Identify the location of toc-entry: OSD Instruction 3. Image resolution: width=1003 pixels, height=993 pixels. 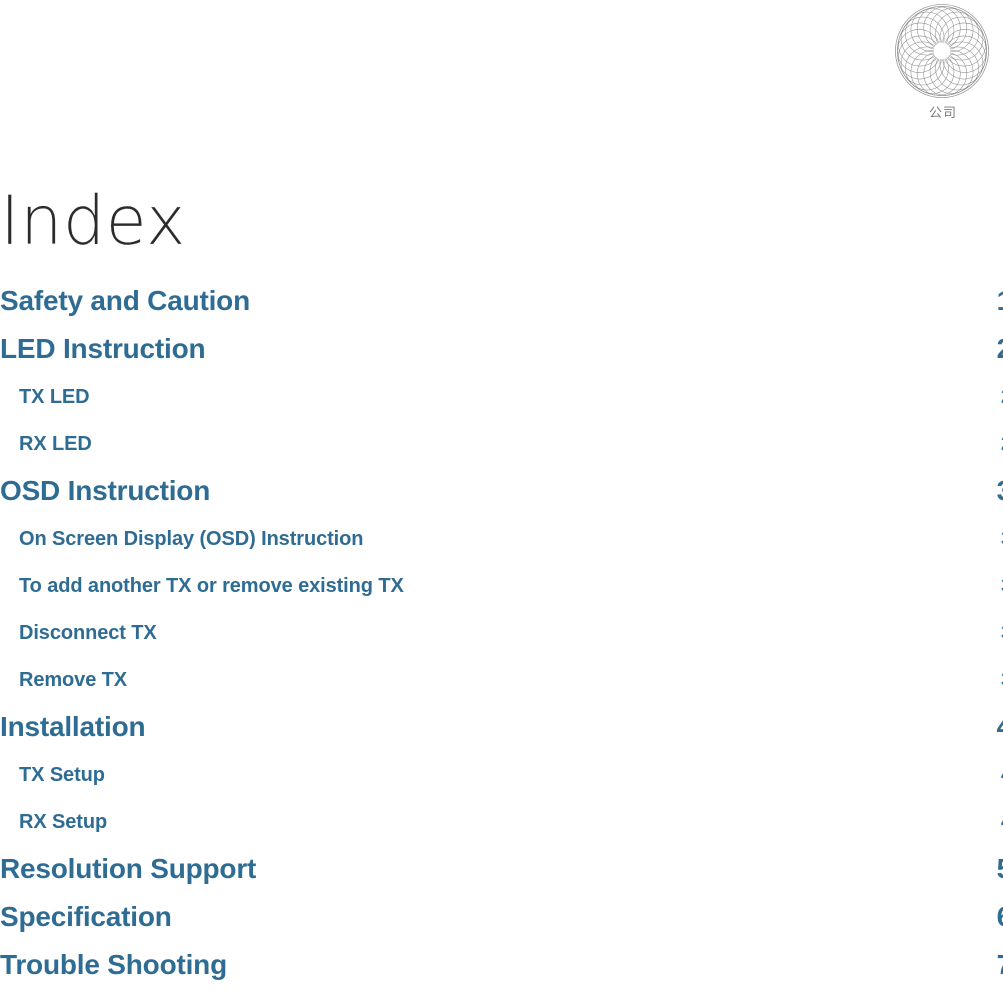
(501, 495).